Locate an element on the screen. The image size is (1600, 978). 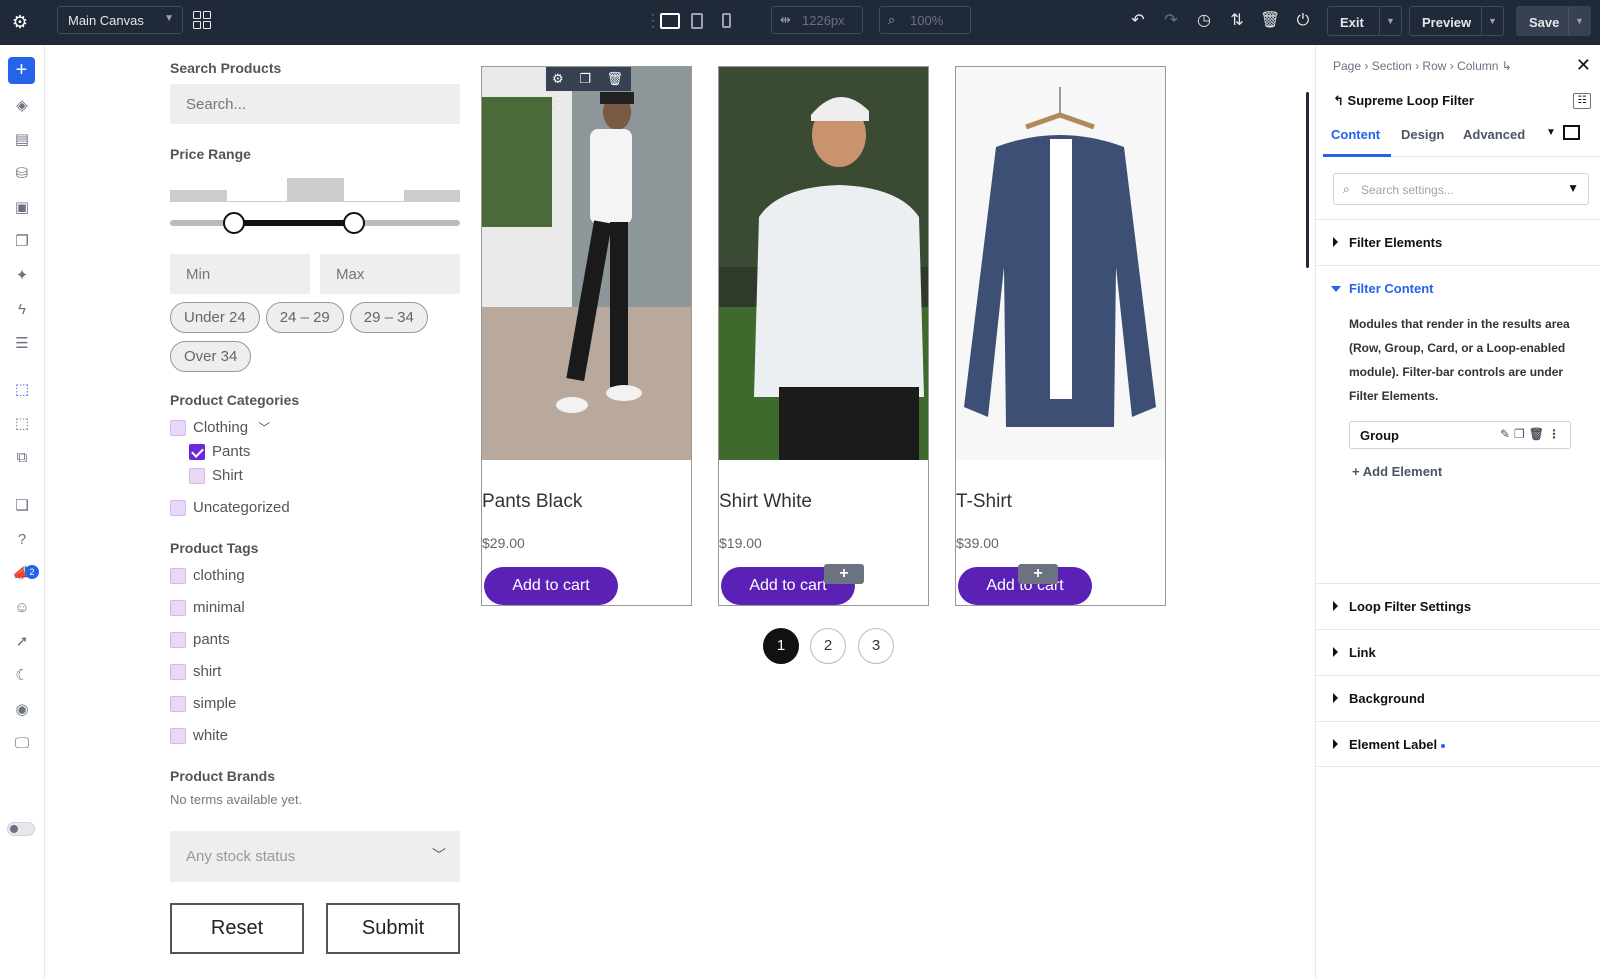
emoji-icon: ☺ is located at coordinates (22, 608).